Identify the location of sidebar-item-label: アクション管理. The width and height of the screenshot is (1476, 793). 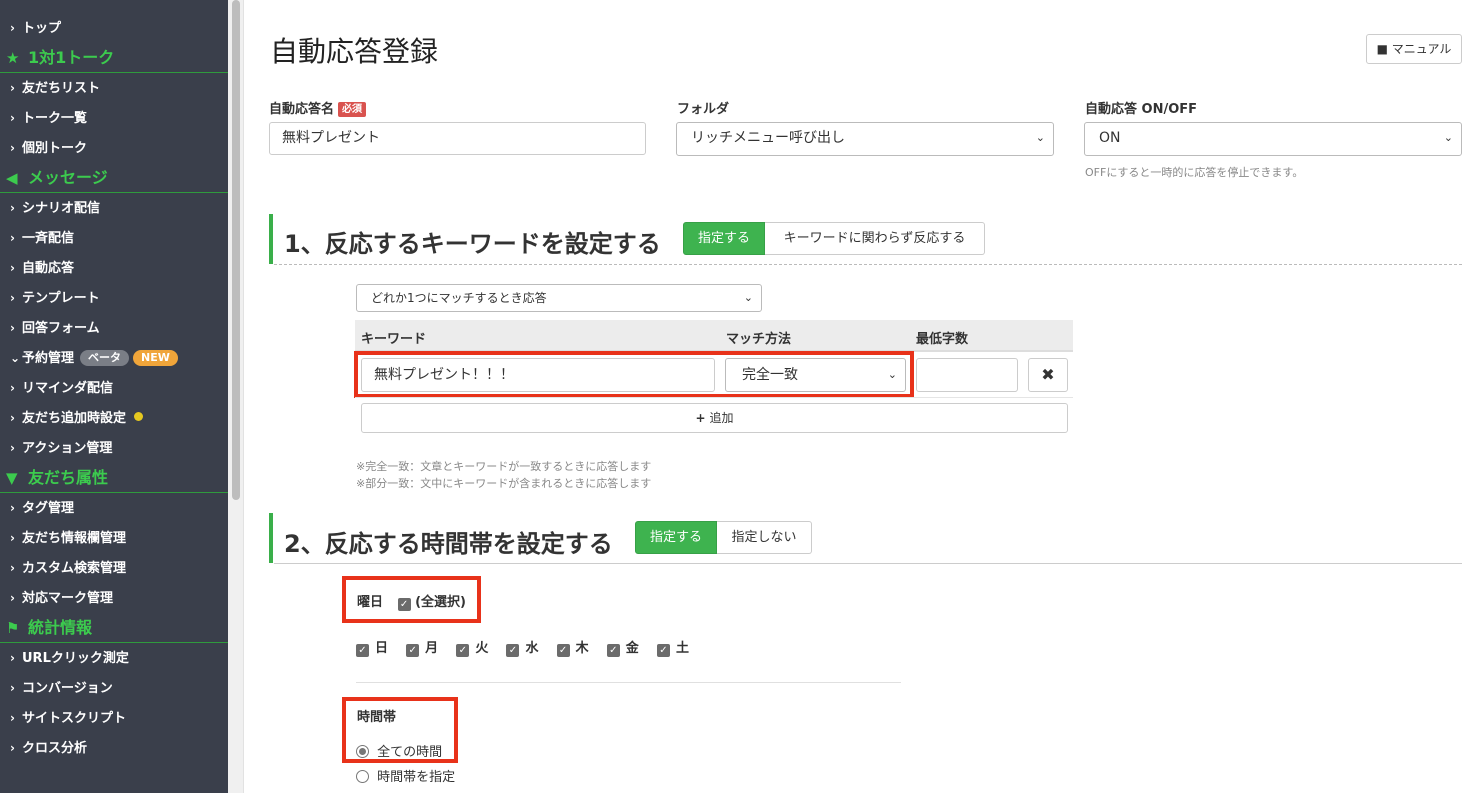
(67, 448).